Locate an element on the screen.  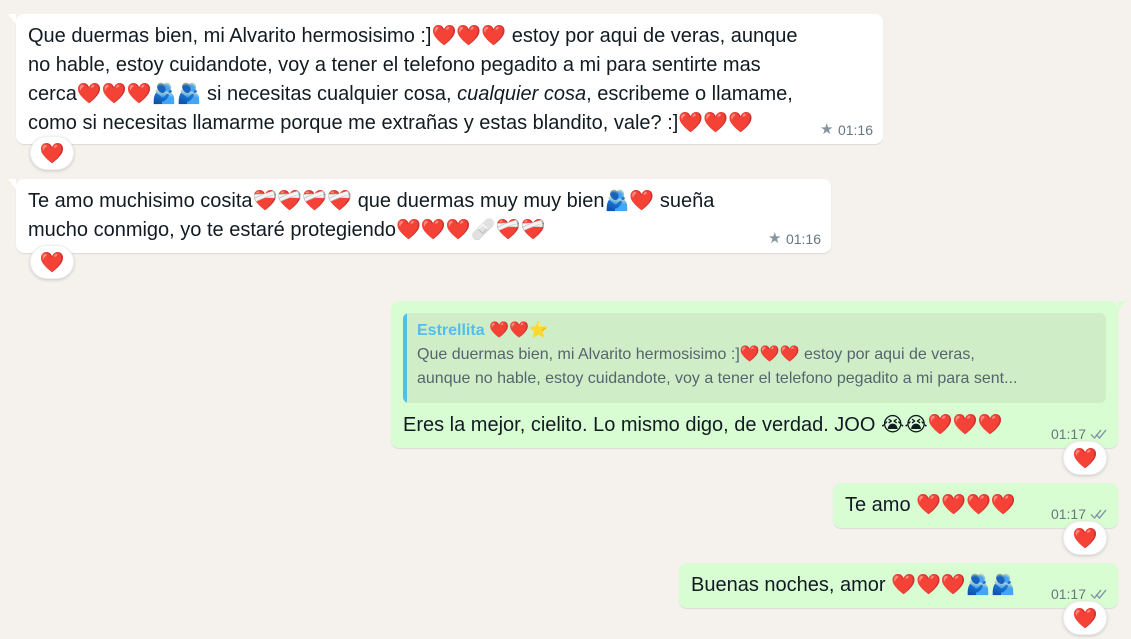
message-text-italic: cualquier cosa is located at coordinates (522, 94).